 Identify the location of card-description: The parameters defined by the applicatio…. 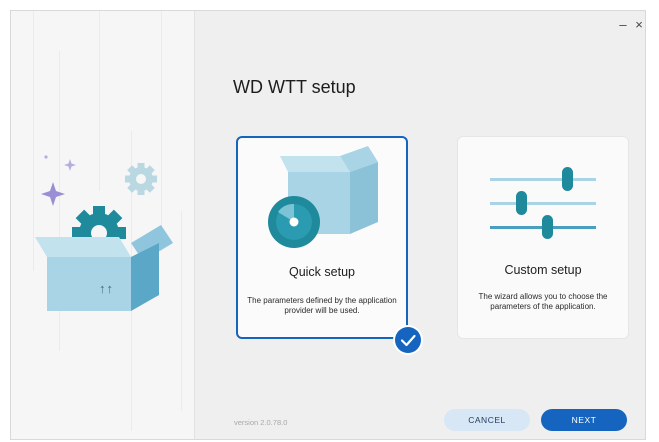
(322, 305).